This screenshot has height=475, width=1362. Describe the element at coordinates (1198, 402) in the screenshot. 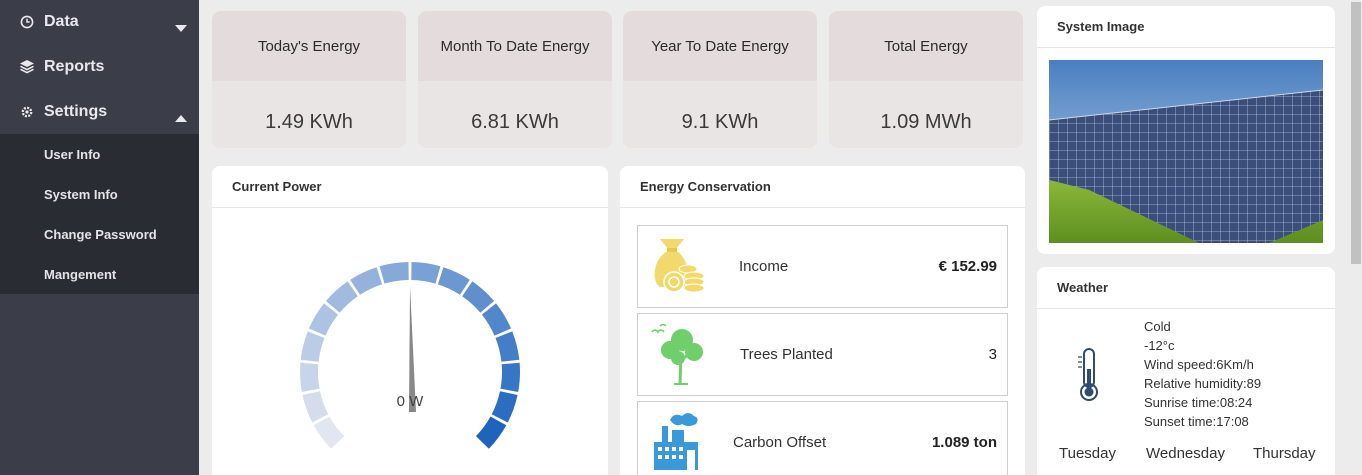

I see `weather-sunrise: Sunrise time:08:24` at that location.